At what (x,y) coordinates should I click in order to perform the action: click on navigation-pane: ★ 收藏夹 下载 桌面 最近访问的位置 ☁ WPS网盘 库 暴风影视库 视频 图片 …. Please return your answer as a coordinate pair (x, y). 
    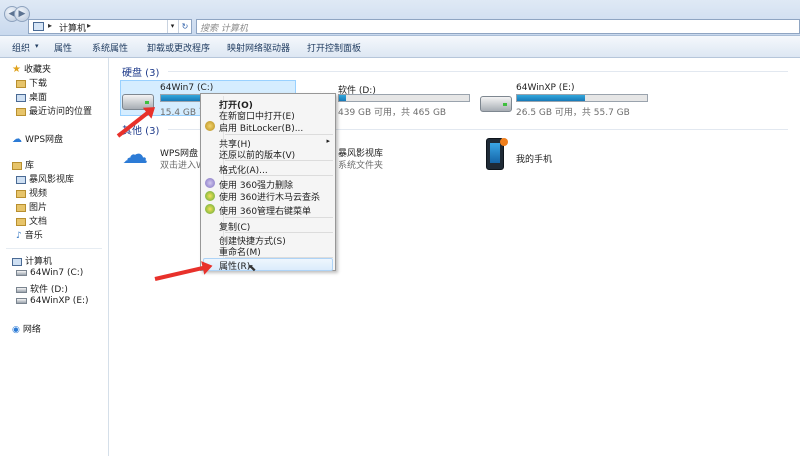
    Looking at the image, I should click on (54, 257).